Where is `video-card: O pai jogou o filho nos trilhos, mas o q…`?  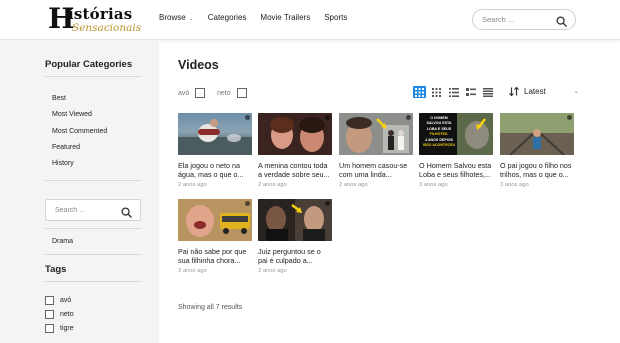 video-card: O pai jogou o filho nos trilhos, mas o q… is located at coordinates (537, 150).